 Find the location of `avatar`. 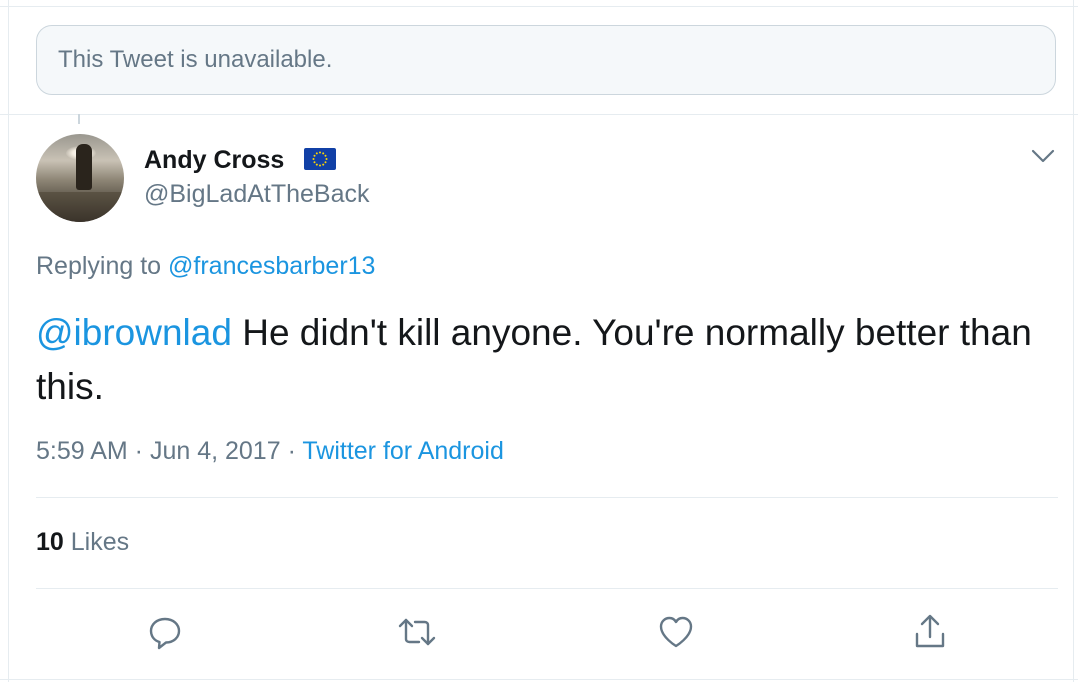

avatar is located at coordinates (80, 178).